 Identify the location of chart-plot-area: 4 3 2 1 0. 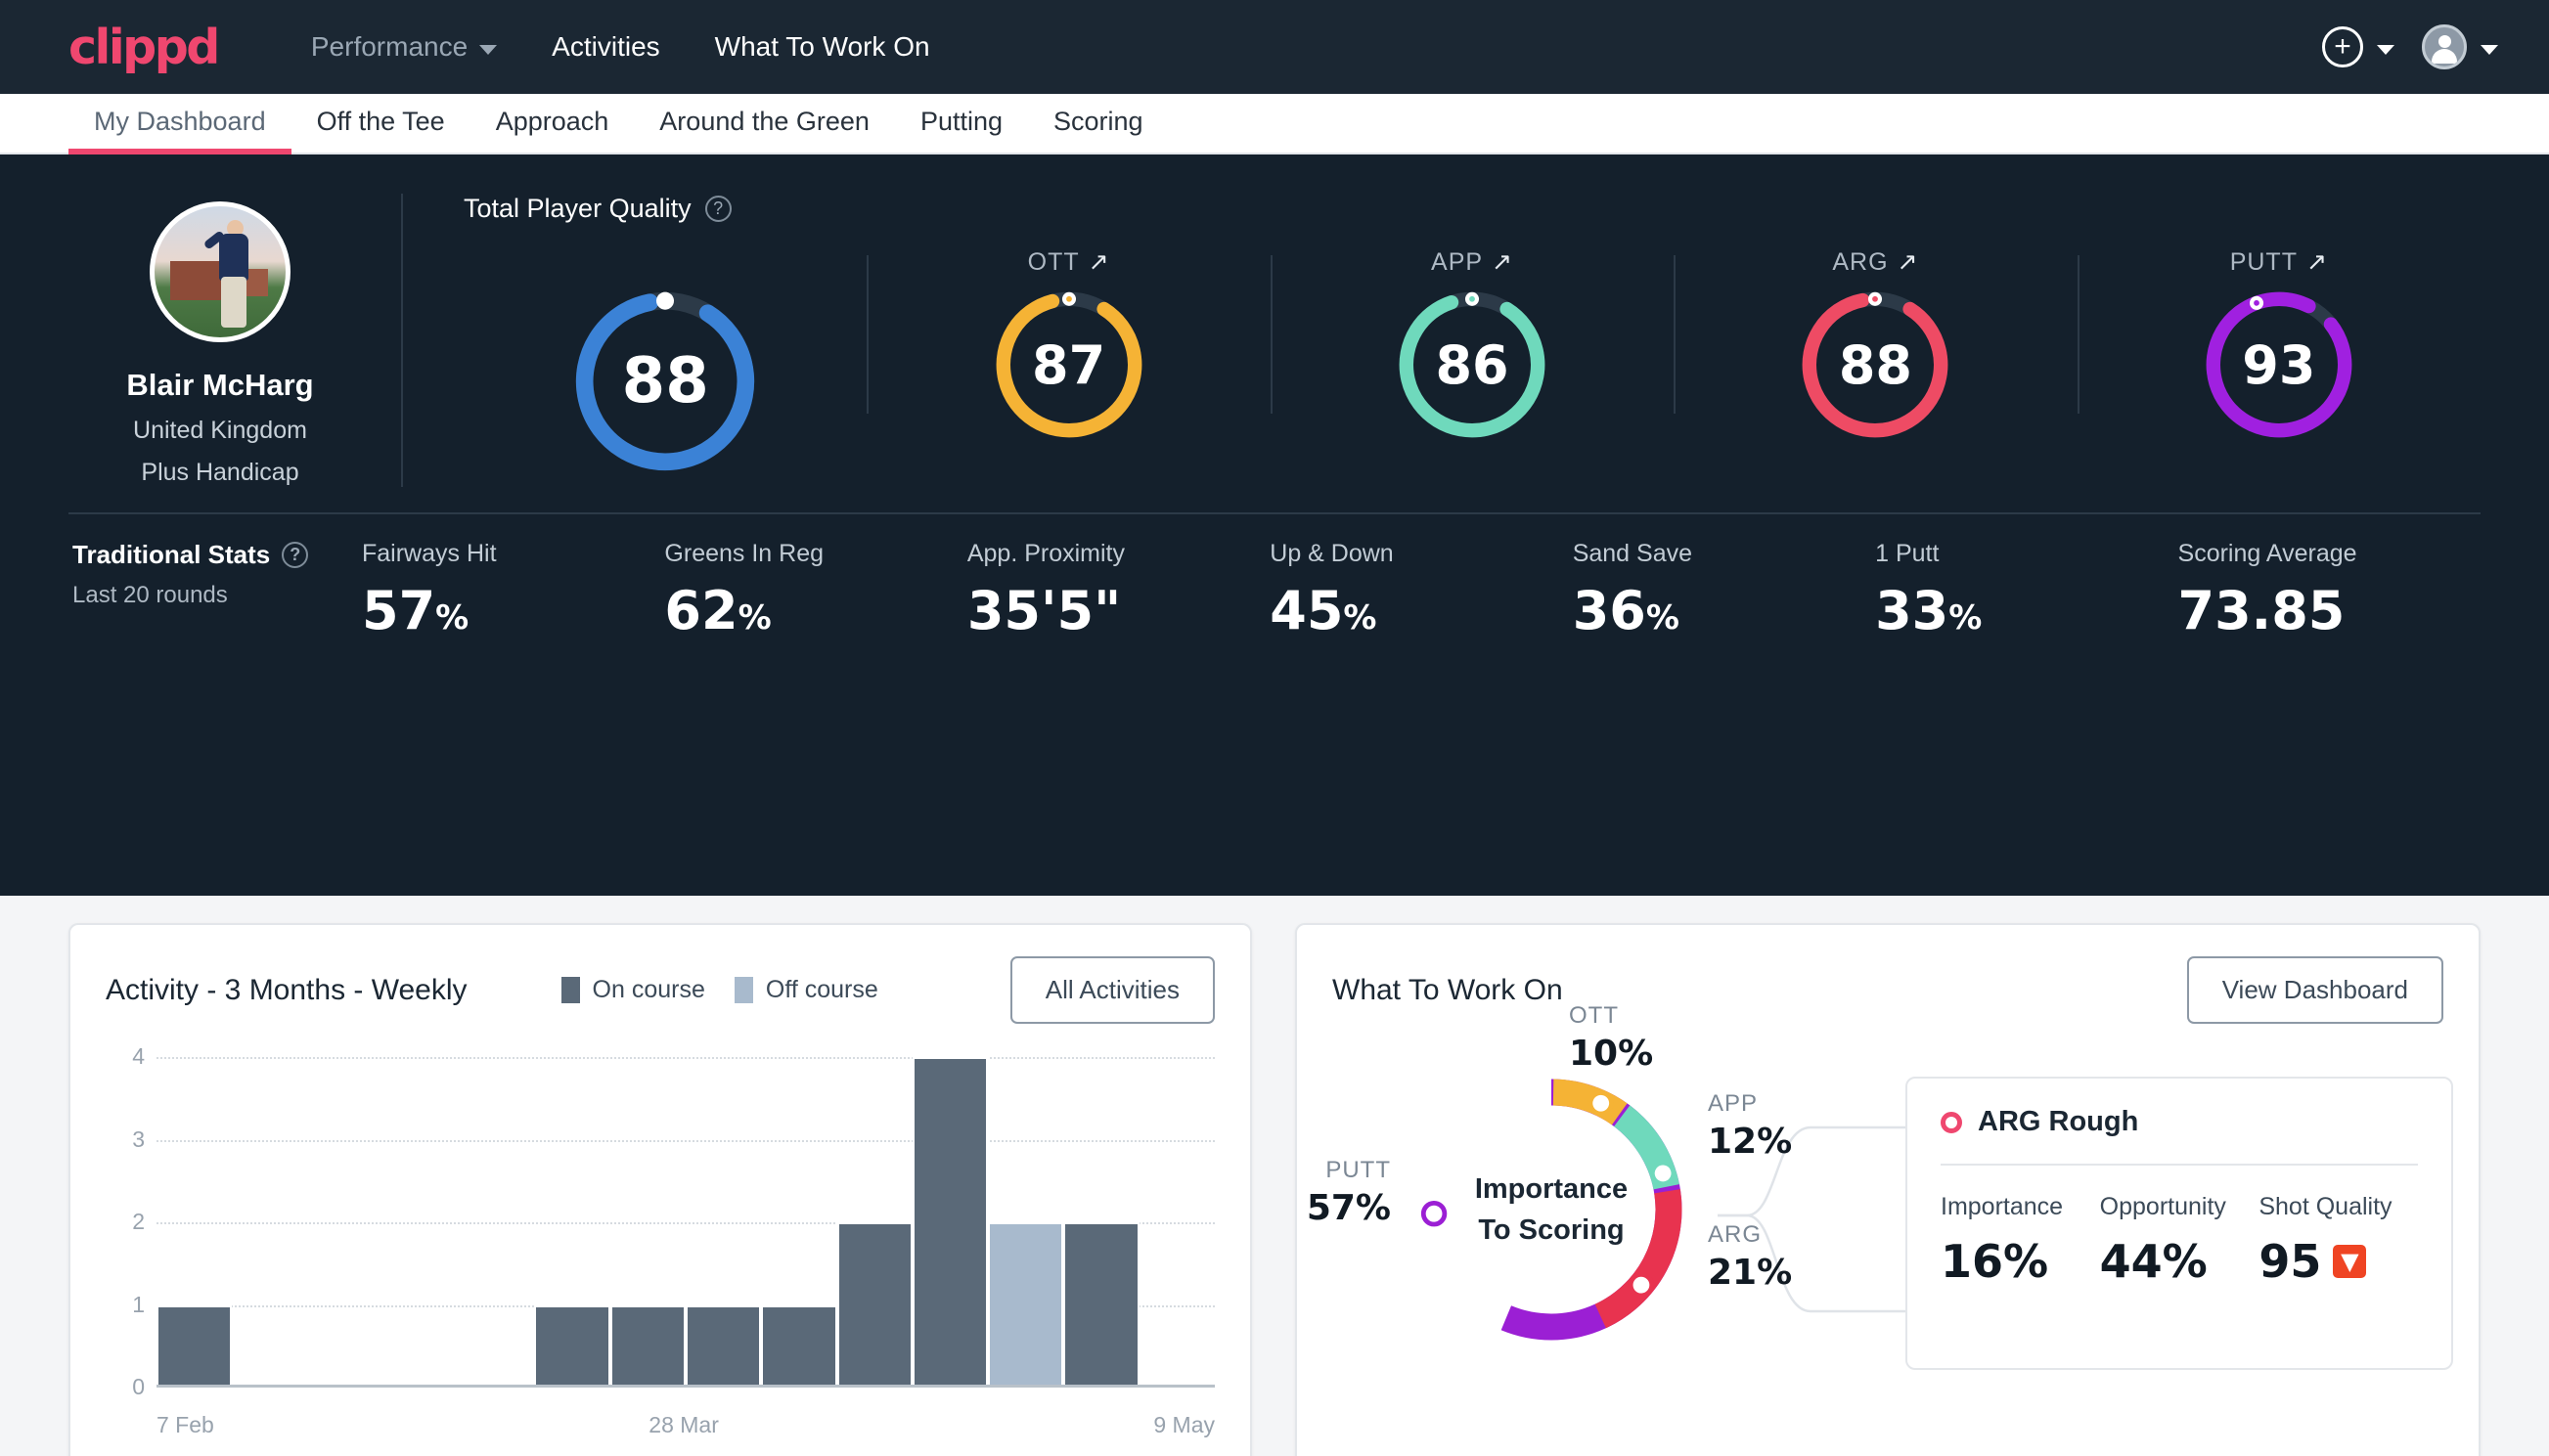
(674, 1221).